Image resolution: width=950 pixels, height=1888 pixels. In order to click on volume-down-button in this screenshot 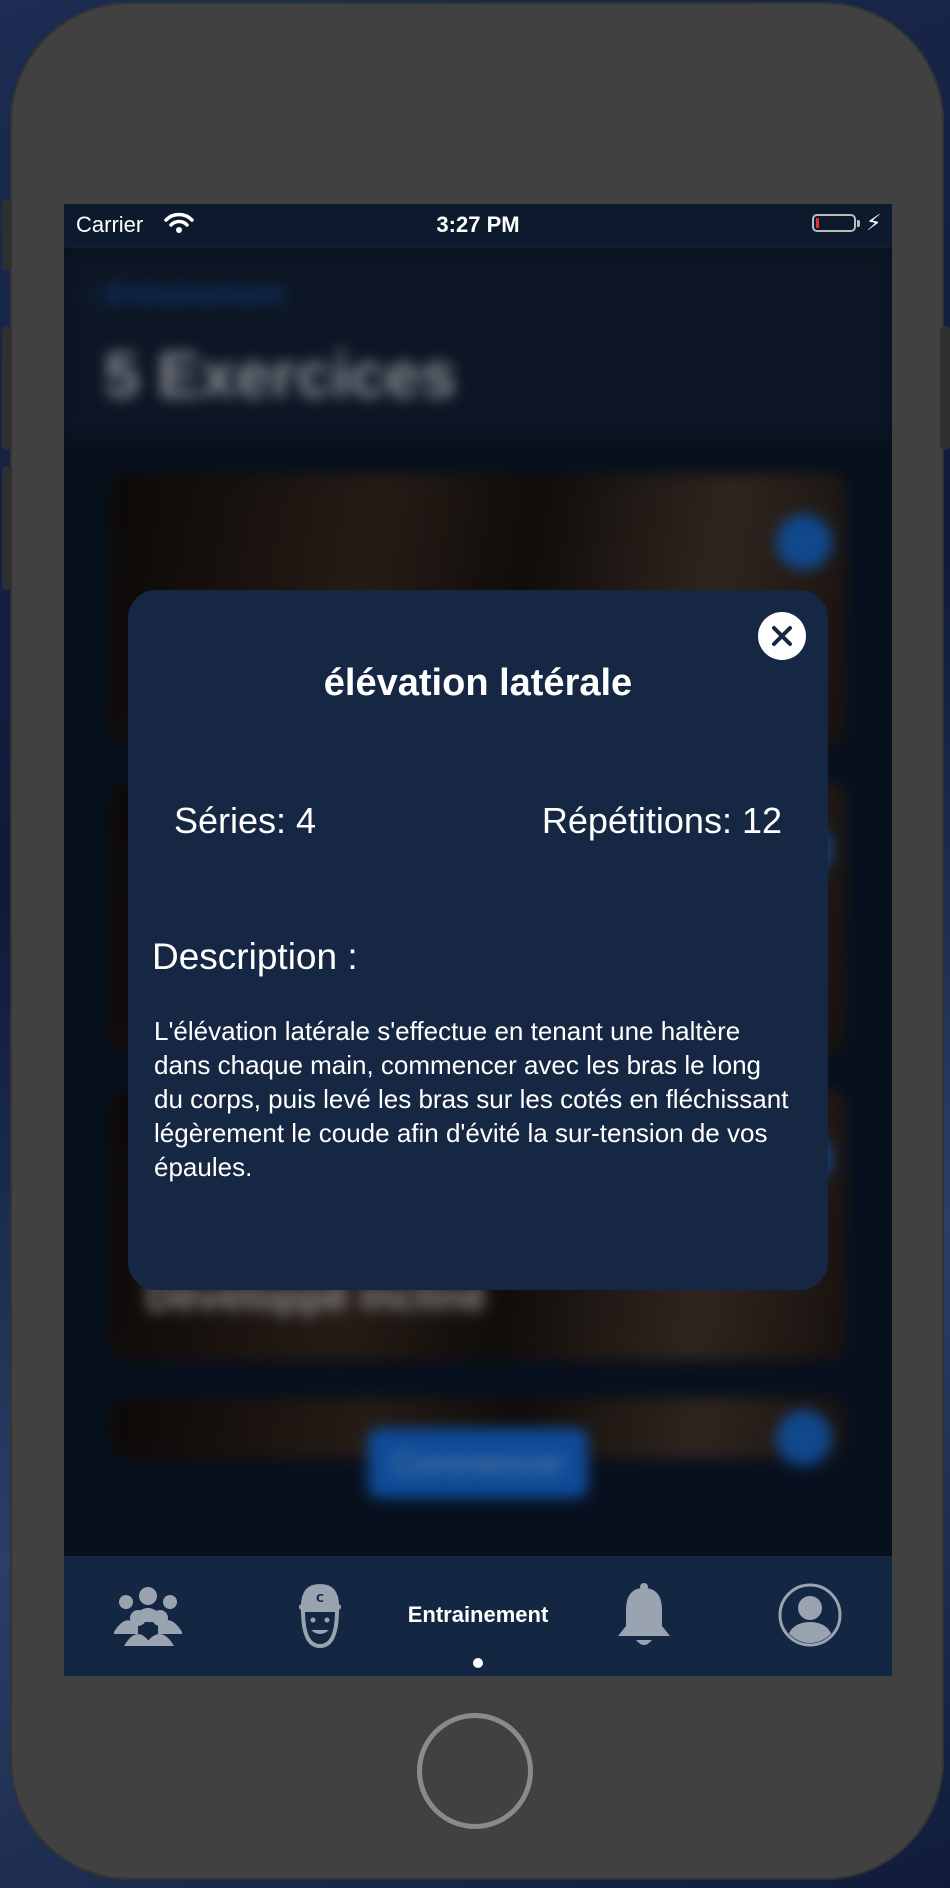, I will do `click(7, 528)`.